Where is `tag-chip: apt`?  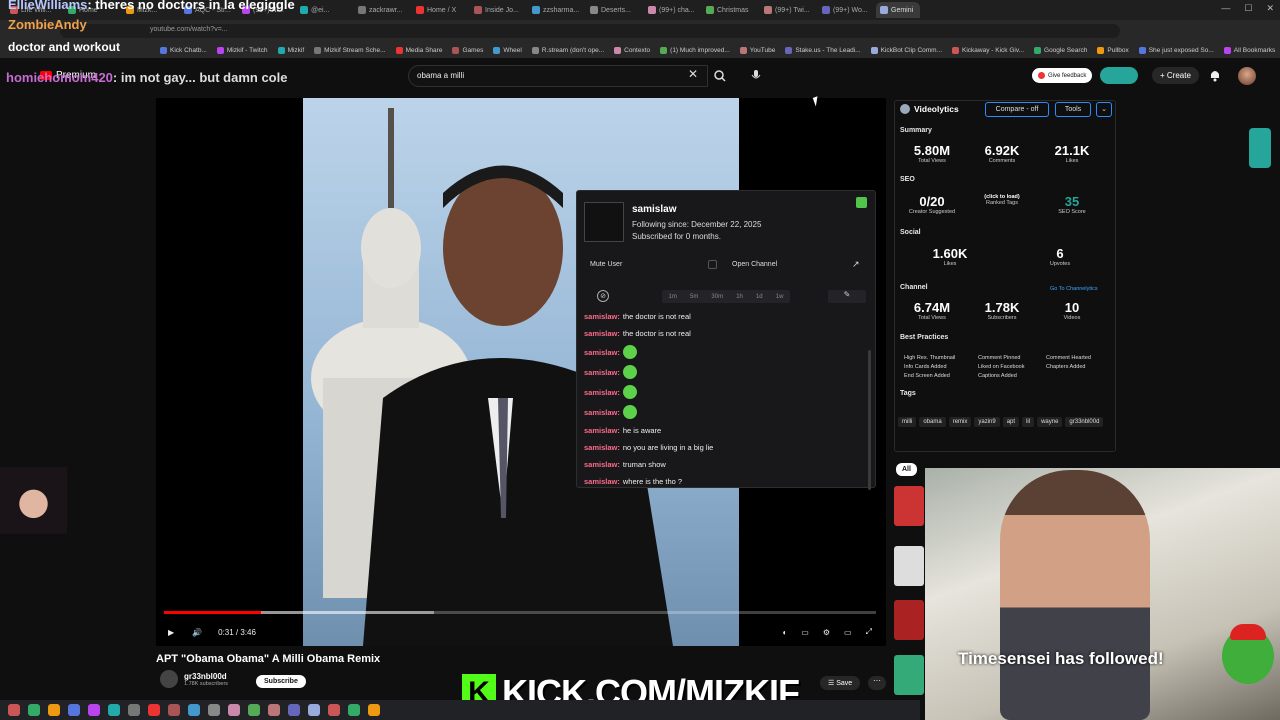 tag-chip: apt is located at coordinates (1011, 422).